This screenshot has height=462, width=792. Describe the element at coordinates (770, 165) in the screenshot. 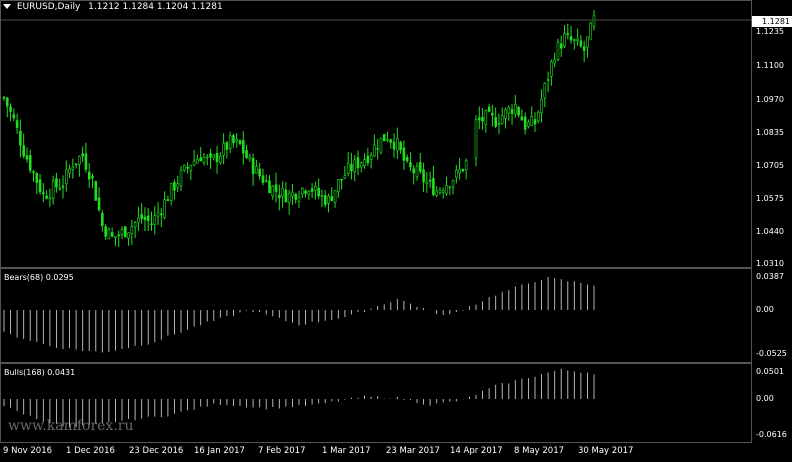

I see `price-tick: 1.0705` at that location.